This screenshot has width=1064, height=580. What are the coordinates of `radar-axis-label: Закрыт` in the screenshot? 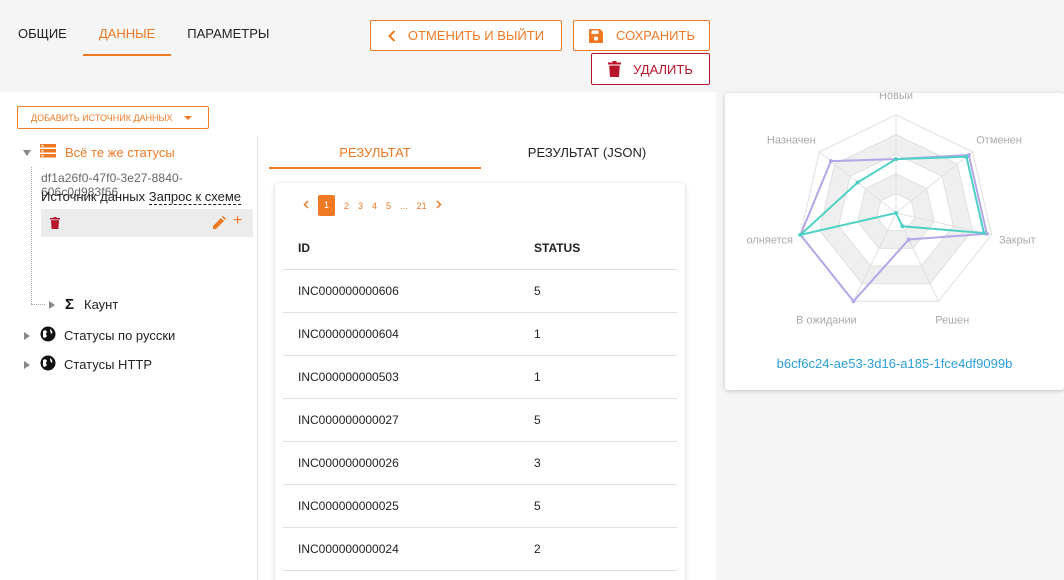 It's located at (1017, 240).